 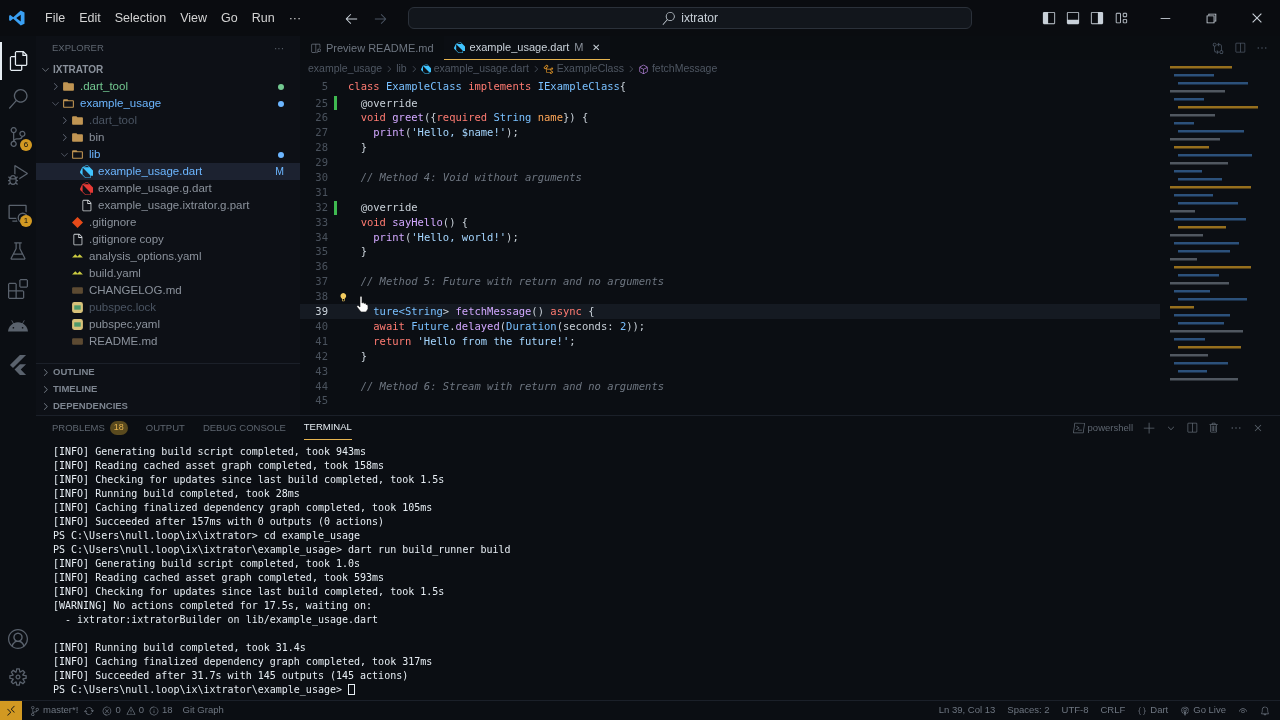 What do you see at coordinates (54, 710) in the screenshot?
I see `branch-status: master*!` at bounding box center [54, 710].